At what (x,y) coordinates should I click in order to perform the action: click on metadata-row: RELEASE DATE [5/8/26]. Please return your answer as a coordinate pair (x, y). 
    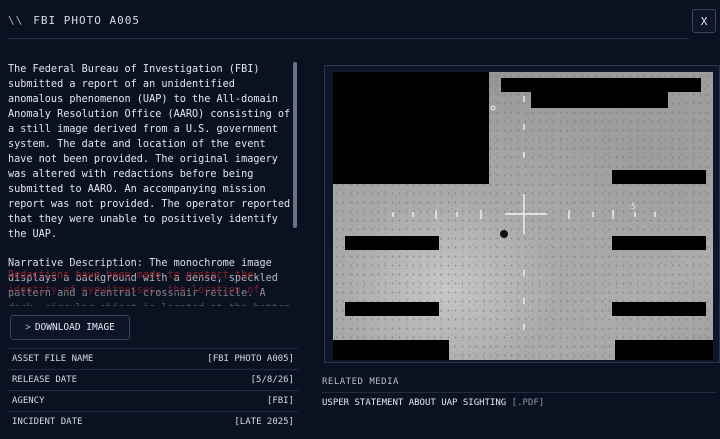
    Looking at the image, I should click on (153, 379).